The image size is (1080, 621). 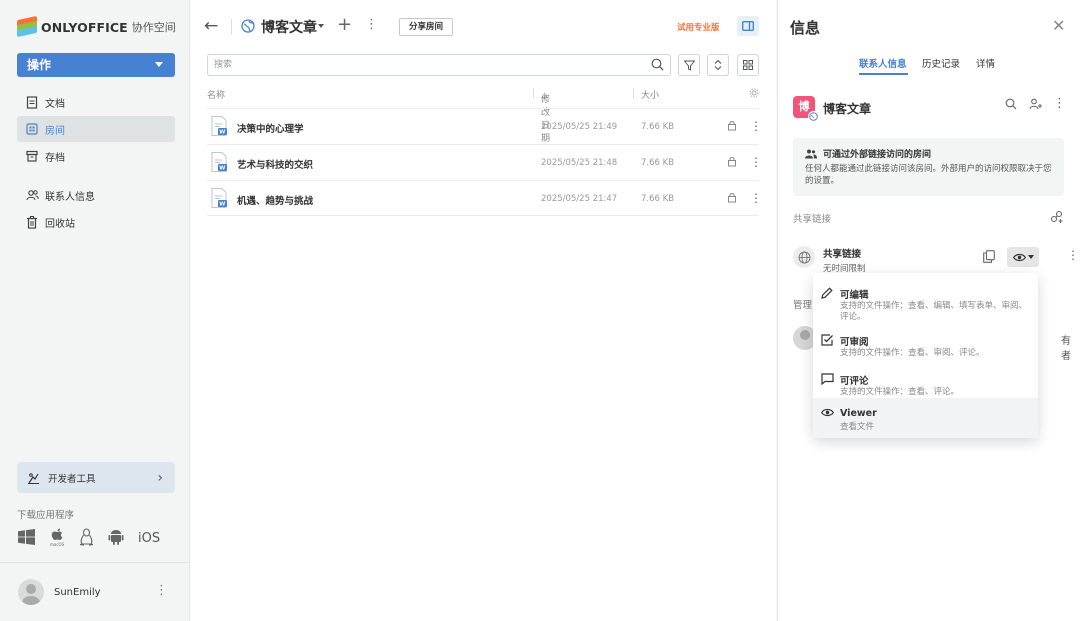 What do you see at coordinates (32, 222) in the screenshot?
I see `trash-icon` at bounding box center [32, 222].